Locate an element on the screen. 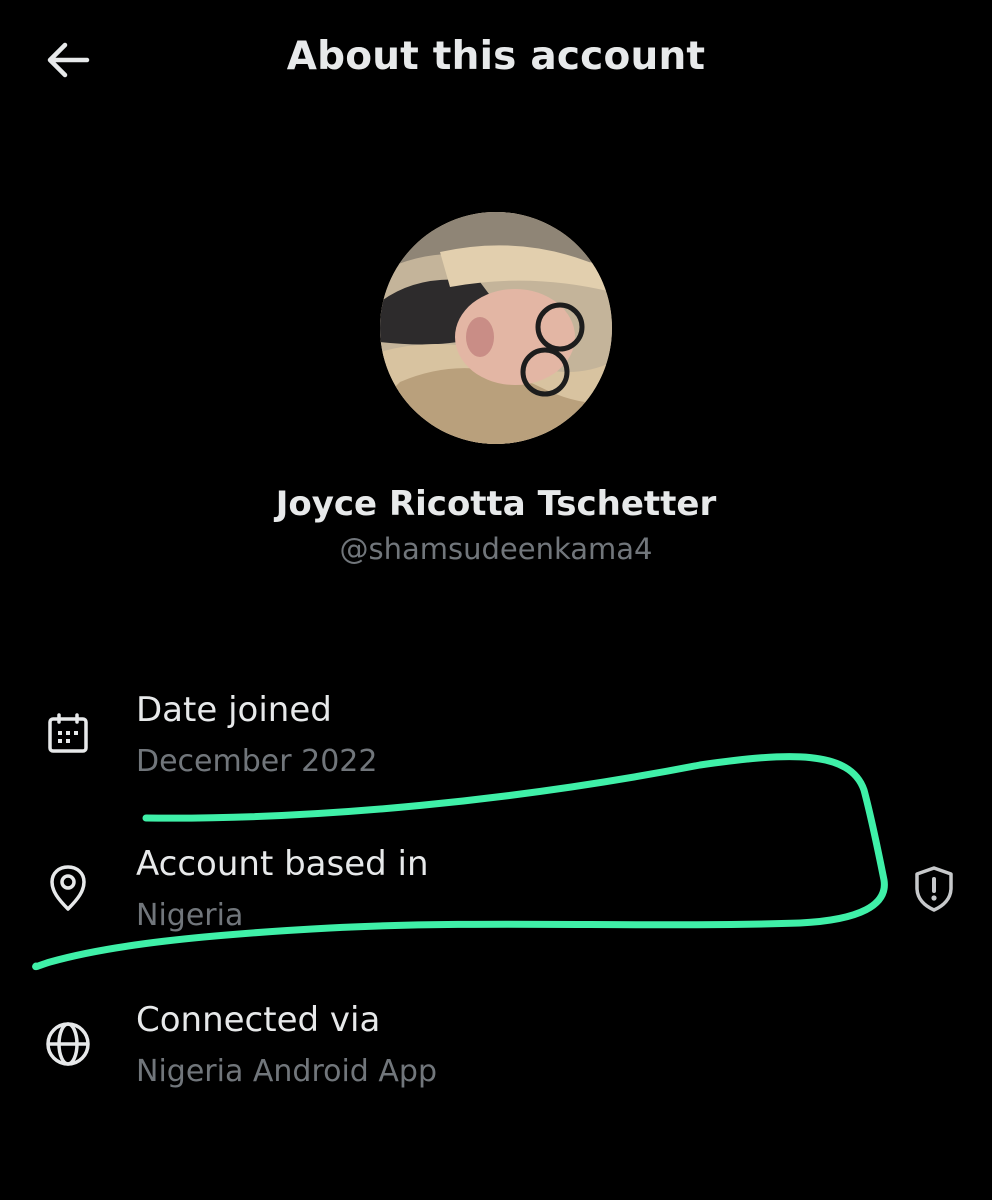  account-based-in-value: Nigeria is located at coordinates (190, 915).